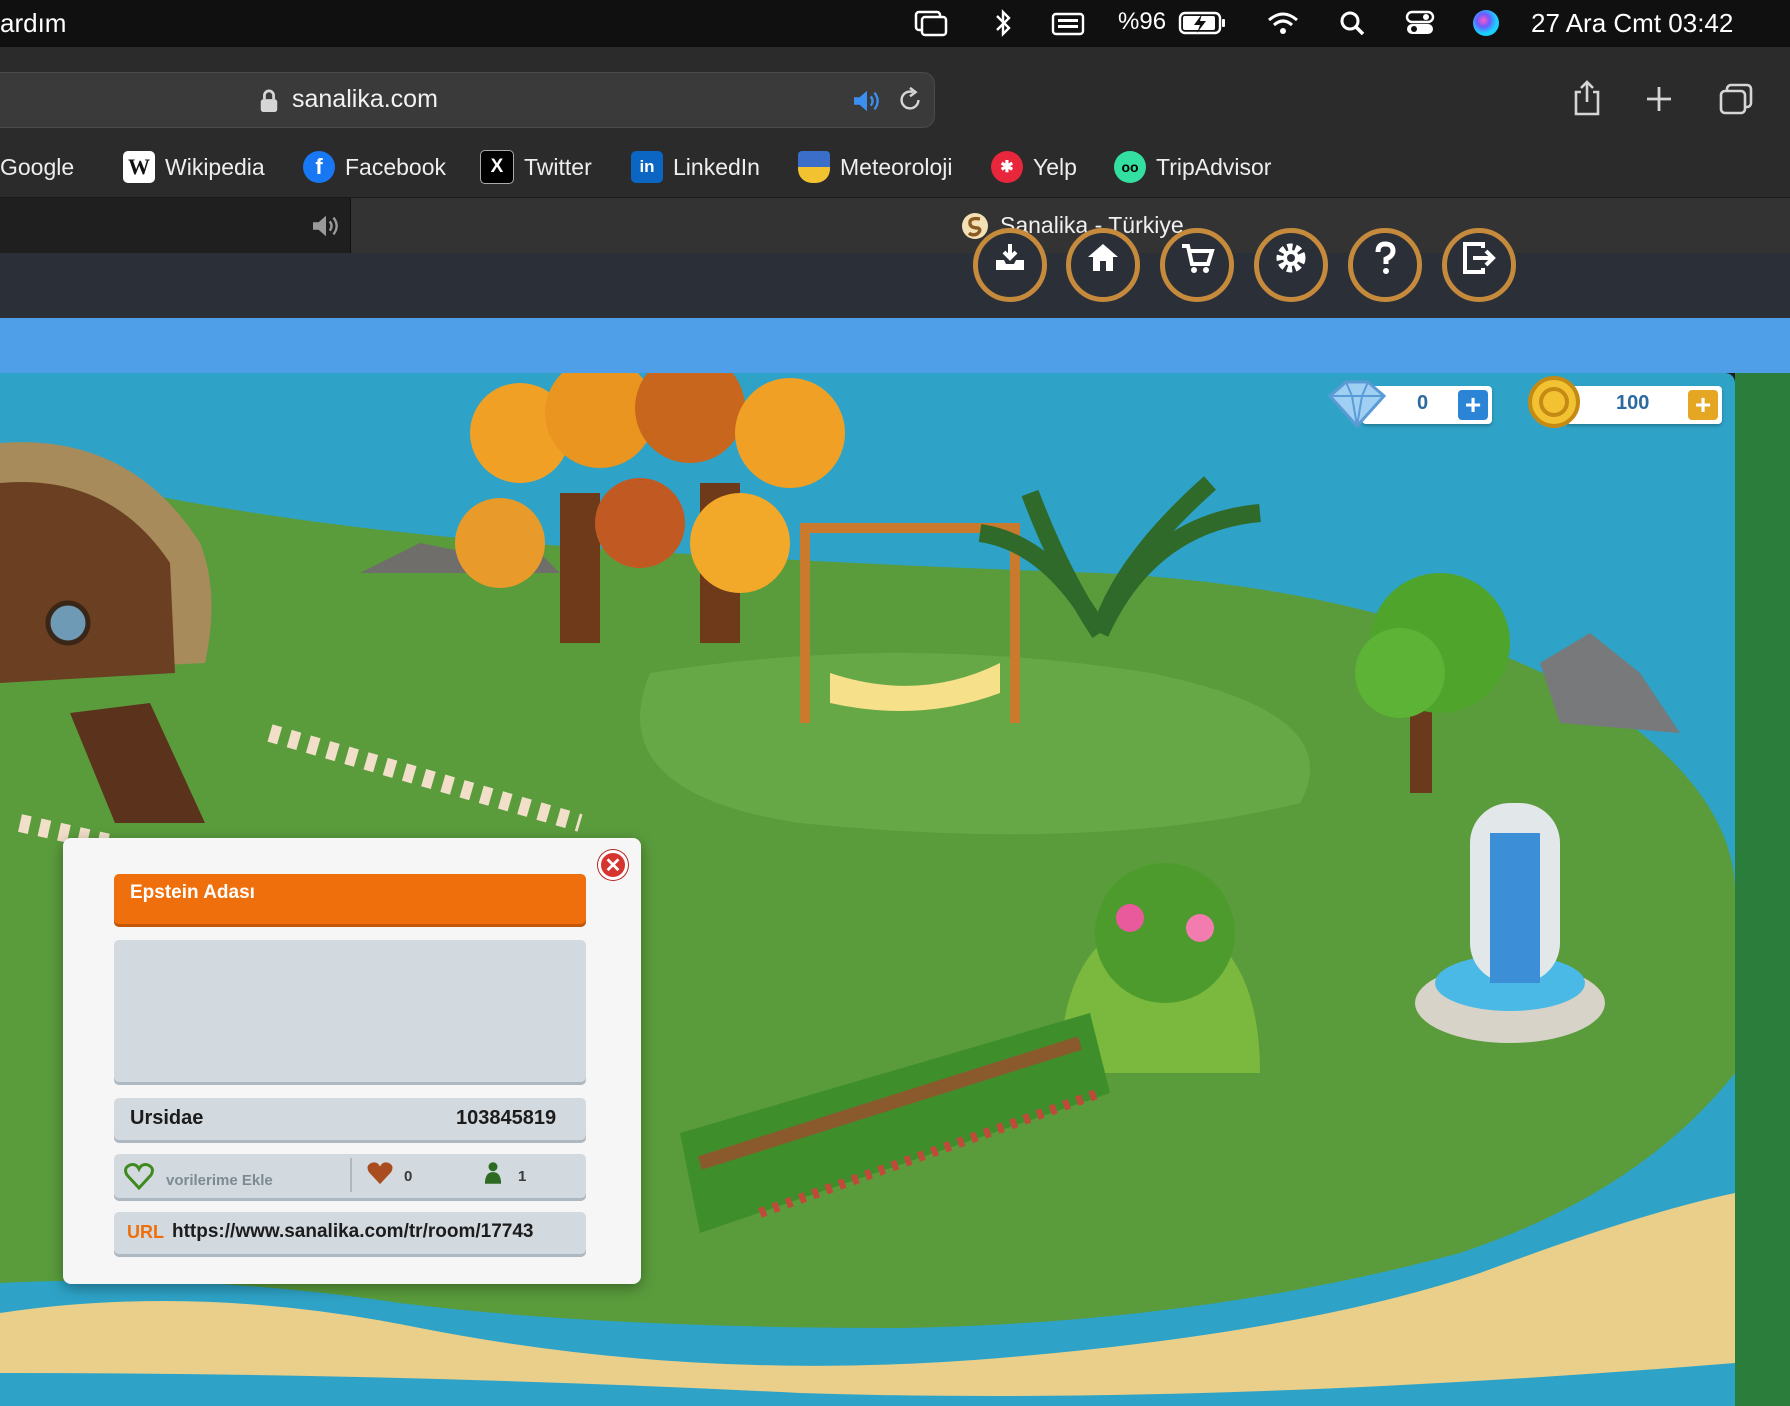 Image resolution: width=1790 pixels, height=1406 pixels. I want to click on favorite-tripadvisor: oo TripAdvisor, so click(1192, 167).